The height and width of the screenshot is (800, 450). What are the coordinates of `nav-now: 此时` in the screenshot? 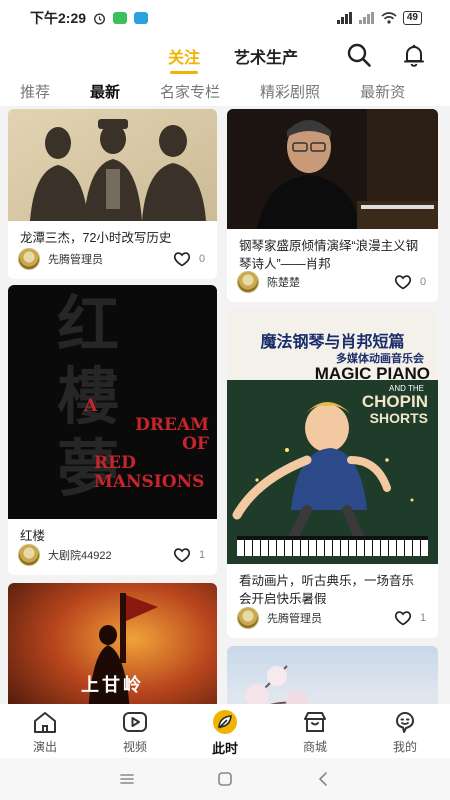 It's located at (225, 731).